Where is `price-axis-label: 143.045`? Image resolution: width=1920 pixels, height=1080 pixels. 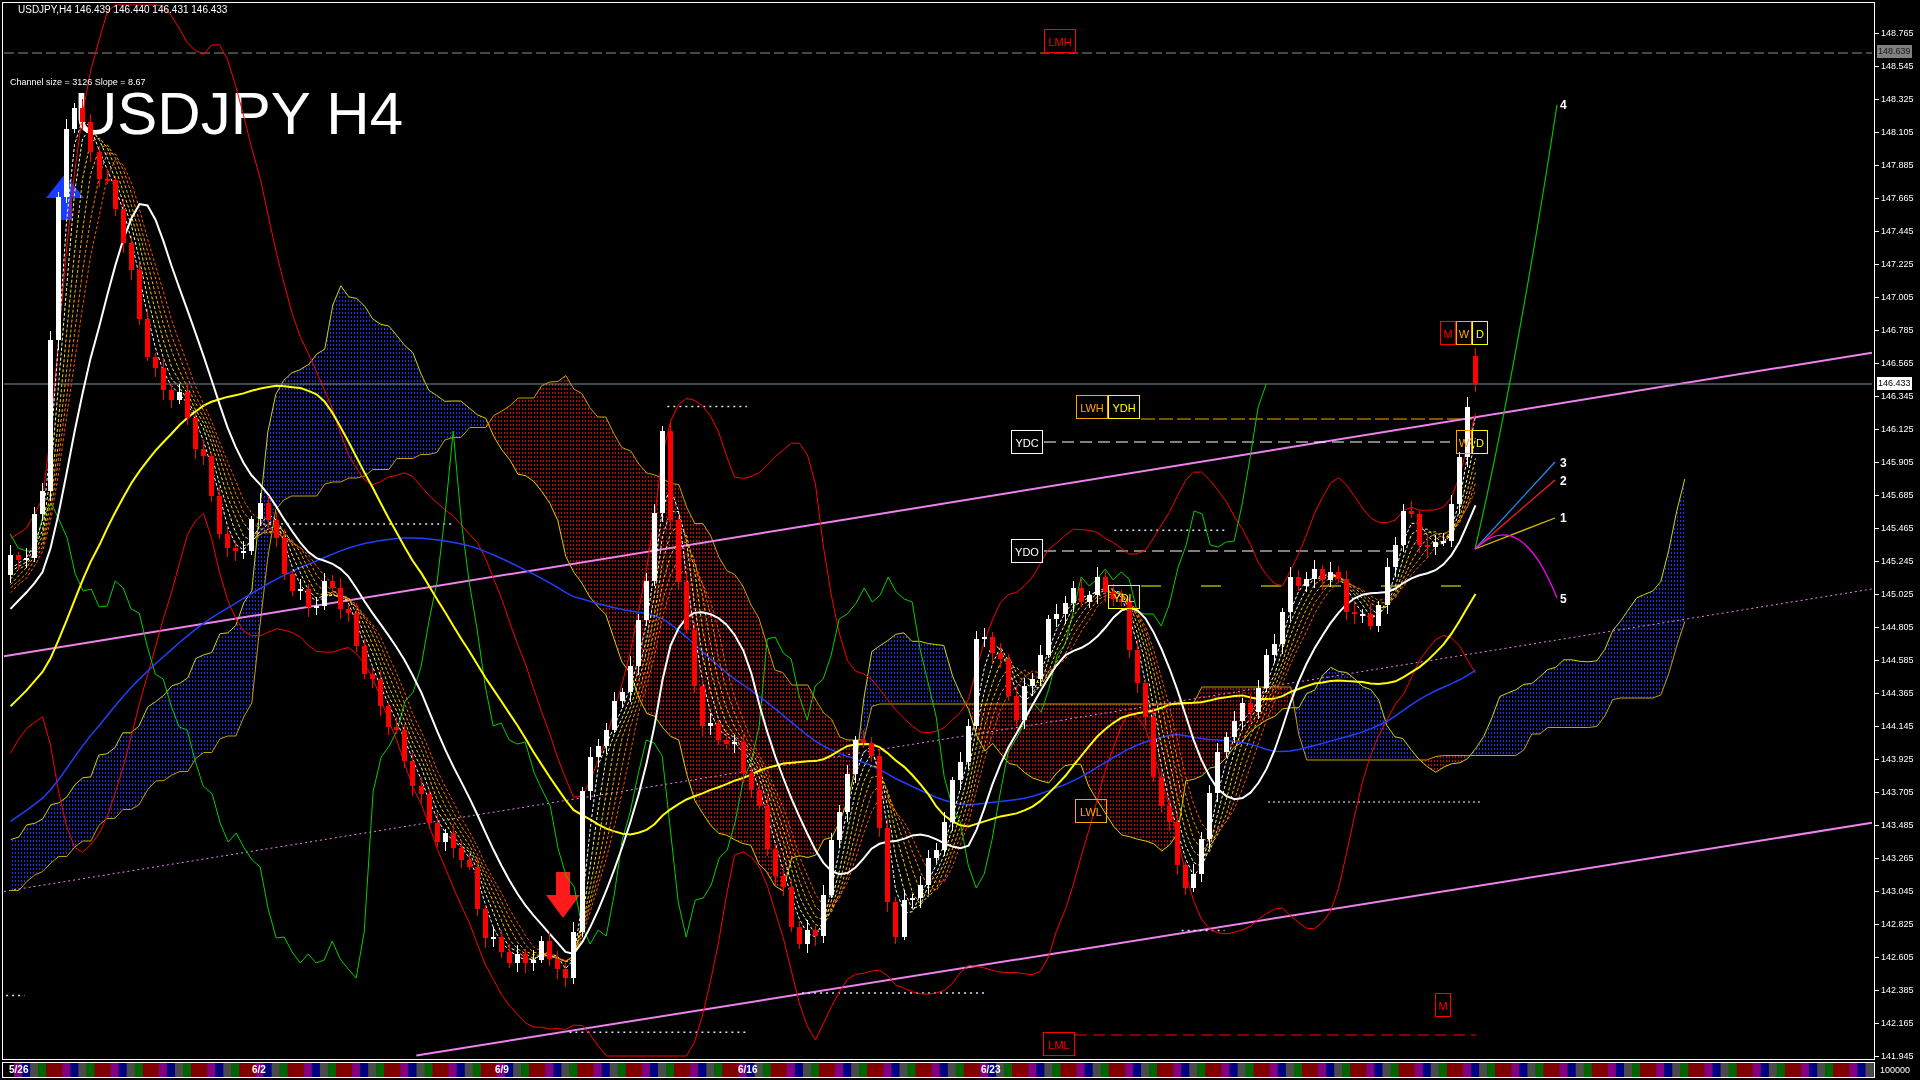 price-axis-label: 143.045 is located at coordinates (1897, 891).